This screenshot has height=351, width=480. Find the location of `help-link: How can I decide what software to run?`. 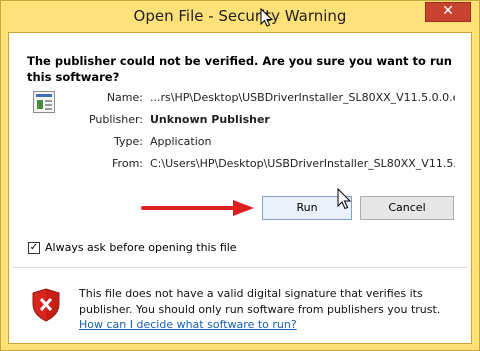

help-link: How can I decide what software to run? is located at coordinates (188, 324).